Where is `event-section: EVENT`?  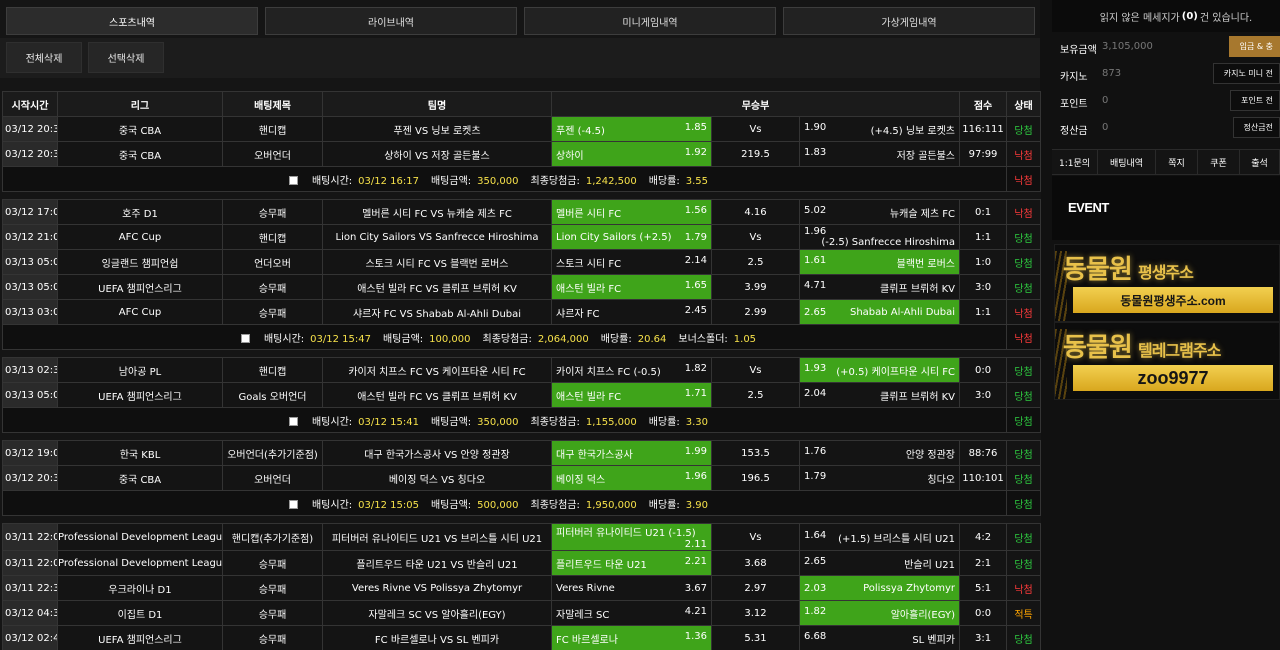
event-section: EVENT is located at coordinates (1166, 208).